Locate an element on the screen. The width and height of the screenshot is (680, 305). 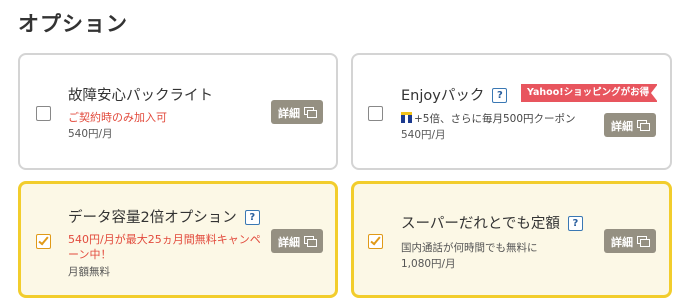
option-name: Enjoyパック is located at coordinates (443, 96).